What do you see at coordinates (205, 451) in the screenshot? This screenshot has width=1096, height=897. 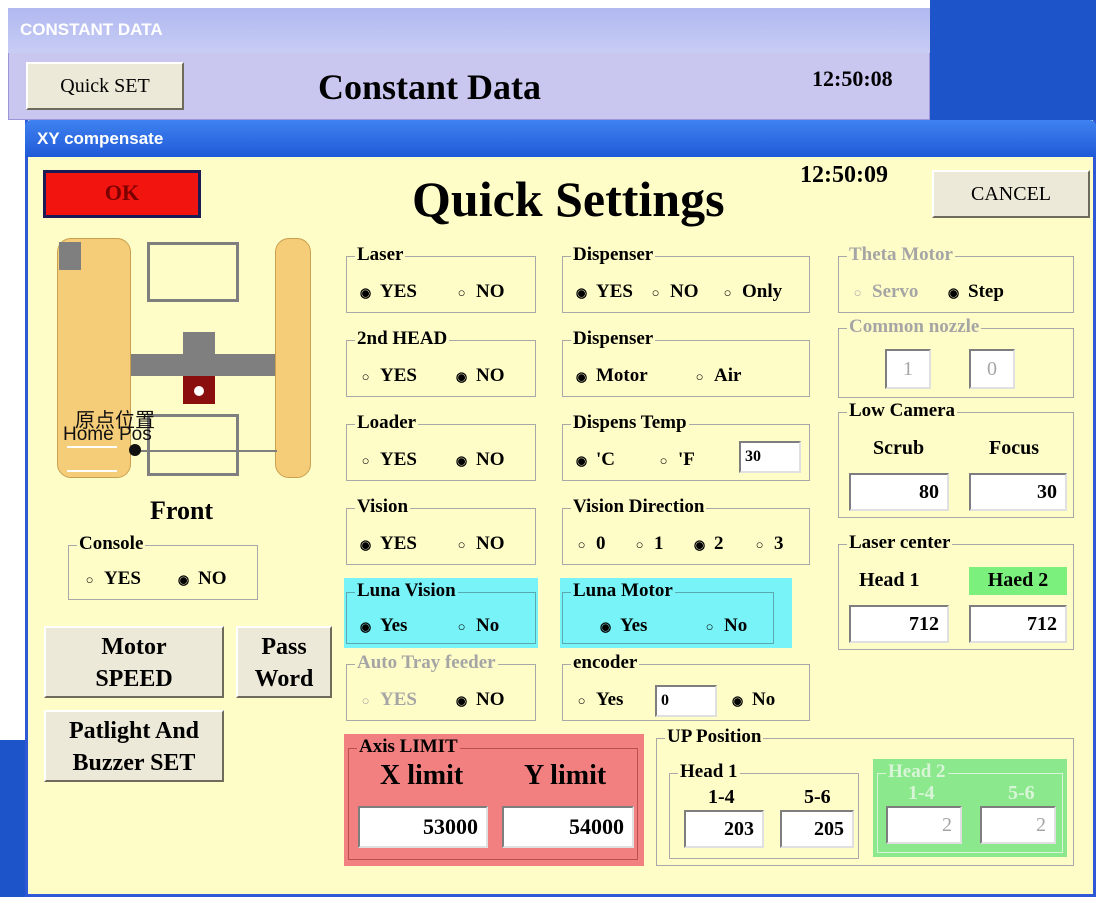 I see `guide-line` at bounding box center [205, 451].